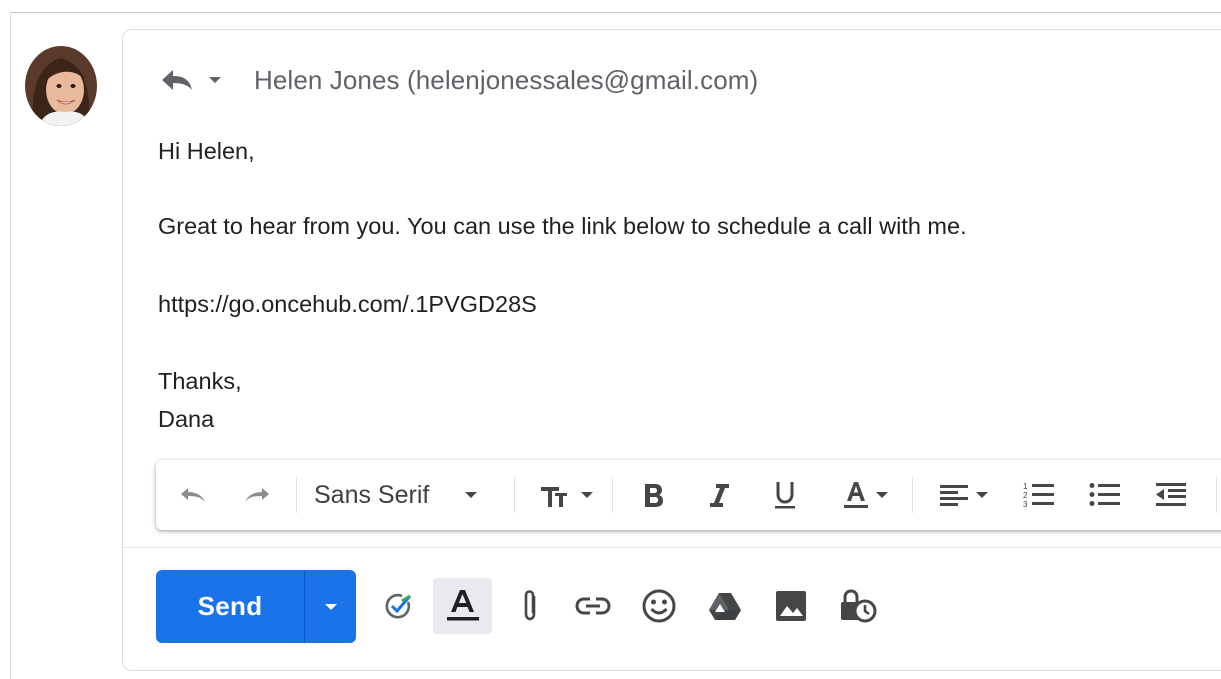 The width and height of the screenshot is (1221, 679). What do you see at coordinates (1105, 495) in the screenshot?
I see `bulleted-list-icon` at bounding box center [1105, 495].